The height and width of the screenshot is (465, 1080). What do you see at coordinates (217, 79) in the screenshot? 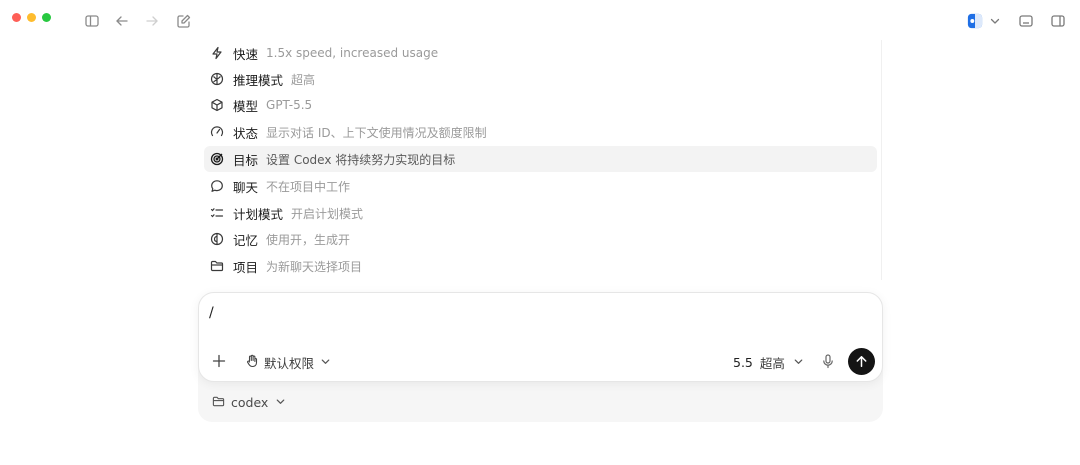
I see `brain-icon` at bounding box center [217, 79].